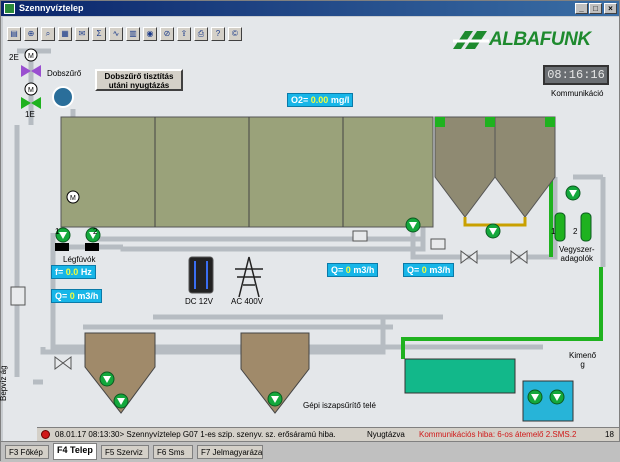 The image size is (620, 462). Describe the element at coordinates (424, 270) in the screenshot. I see `flow-value-3: 0` at that location.